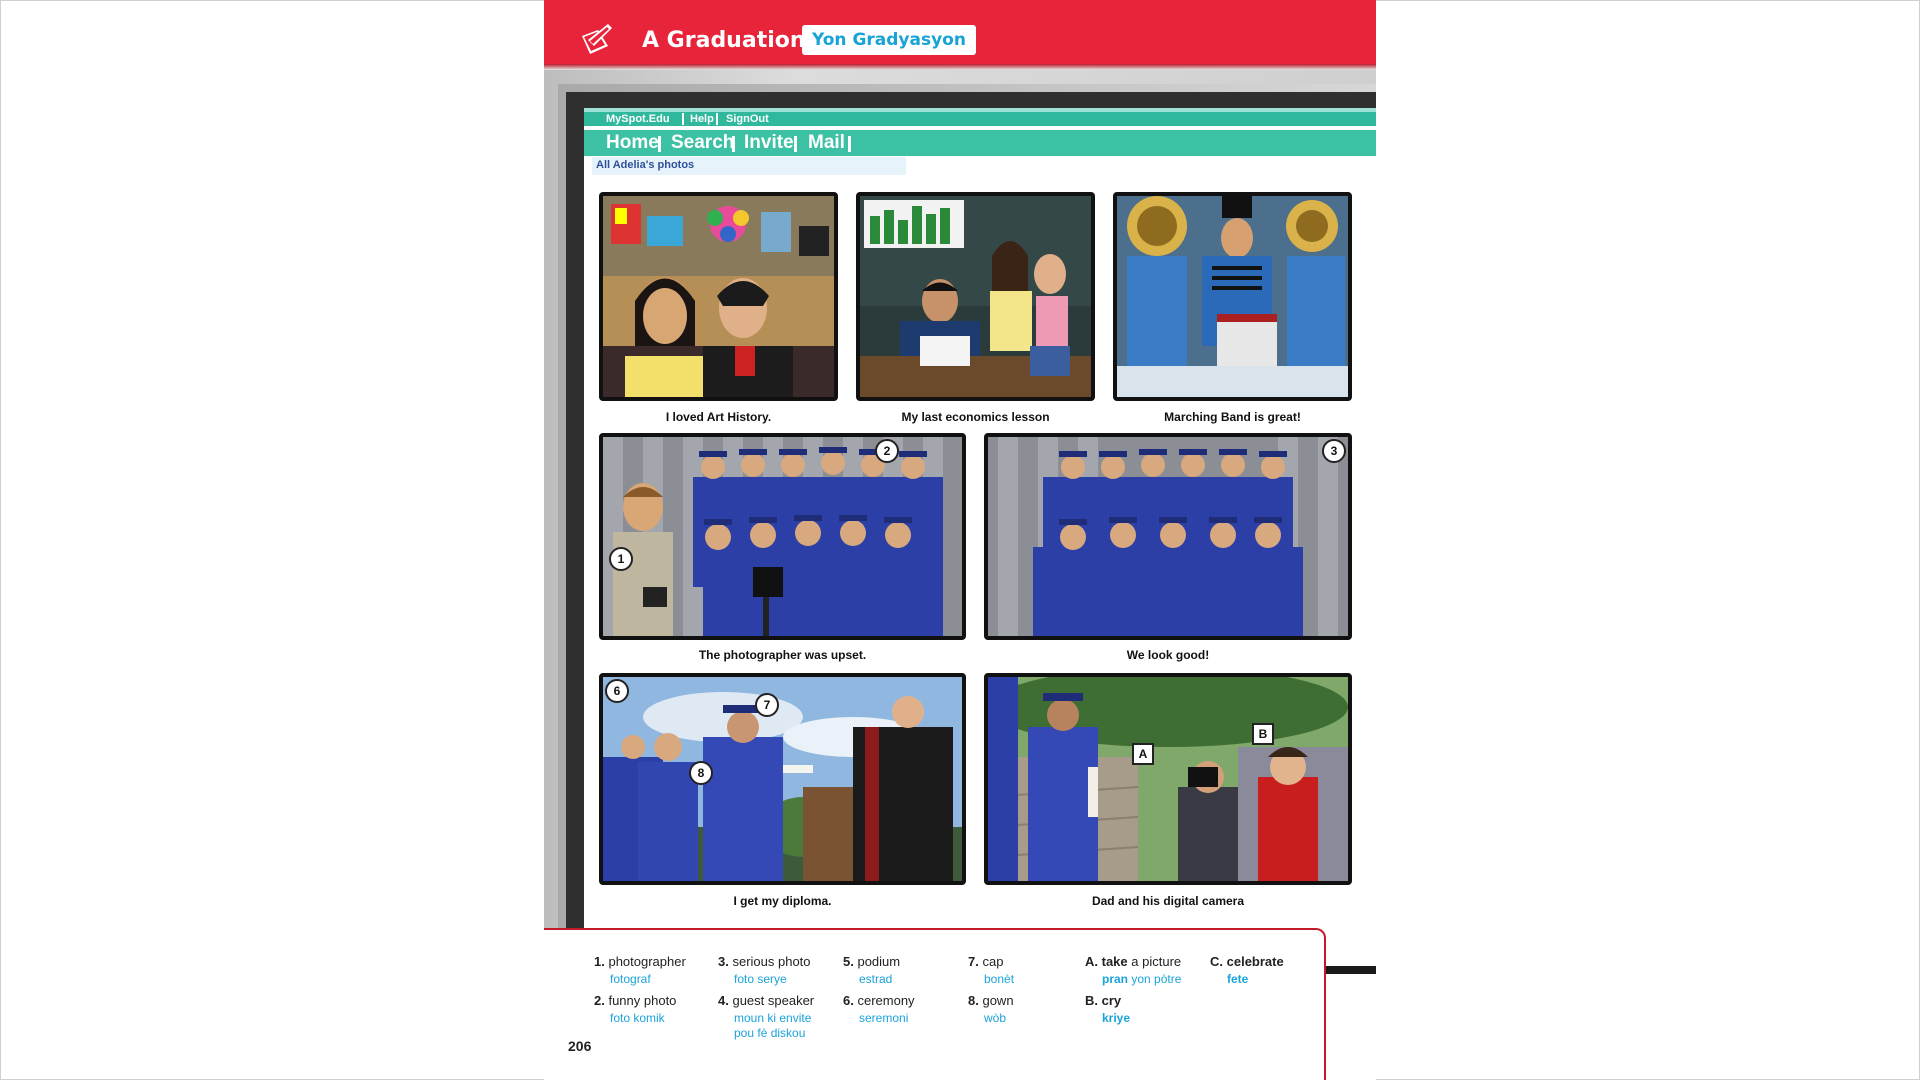 This screenshot has height=1080, width=1920. Describe the element at coordinates (887, 451) in the screenshot. I see `label-marker-2: 2` at that location.